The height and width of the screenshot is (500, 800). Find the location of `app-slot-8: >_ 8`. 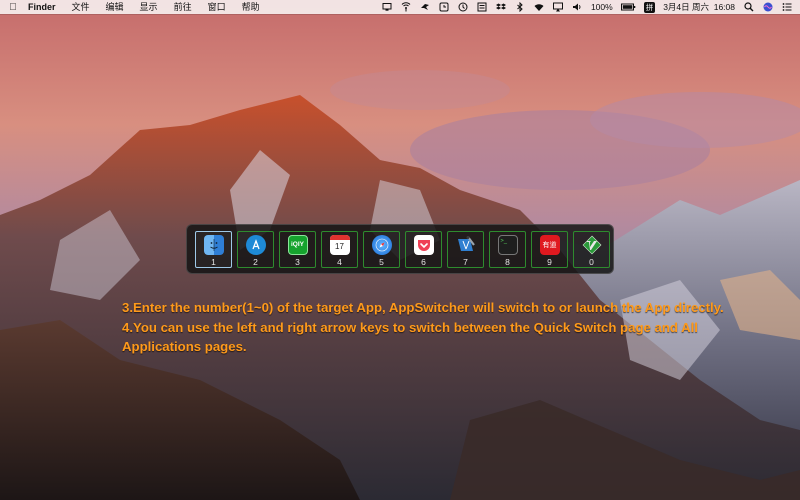

app-slot-8: >_ 8 is located at coordinates (507, 249).